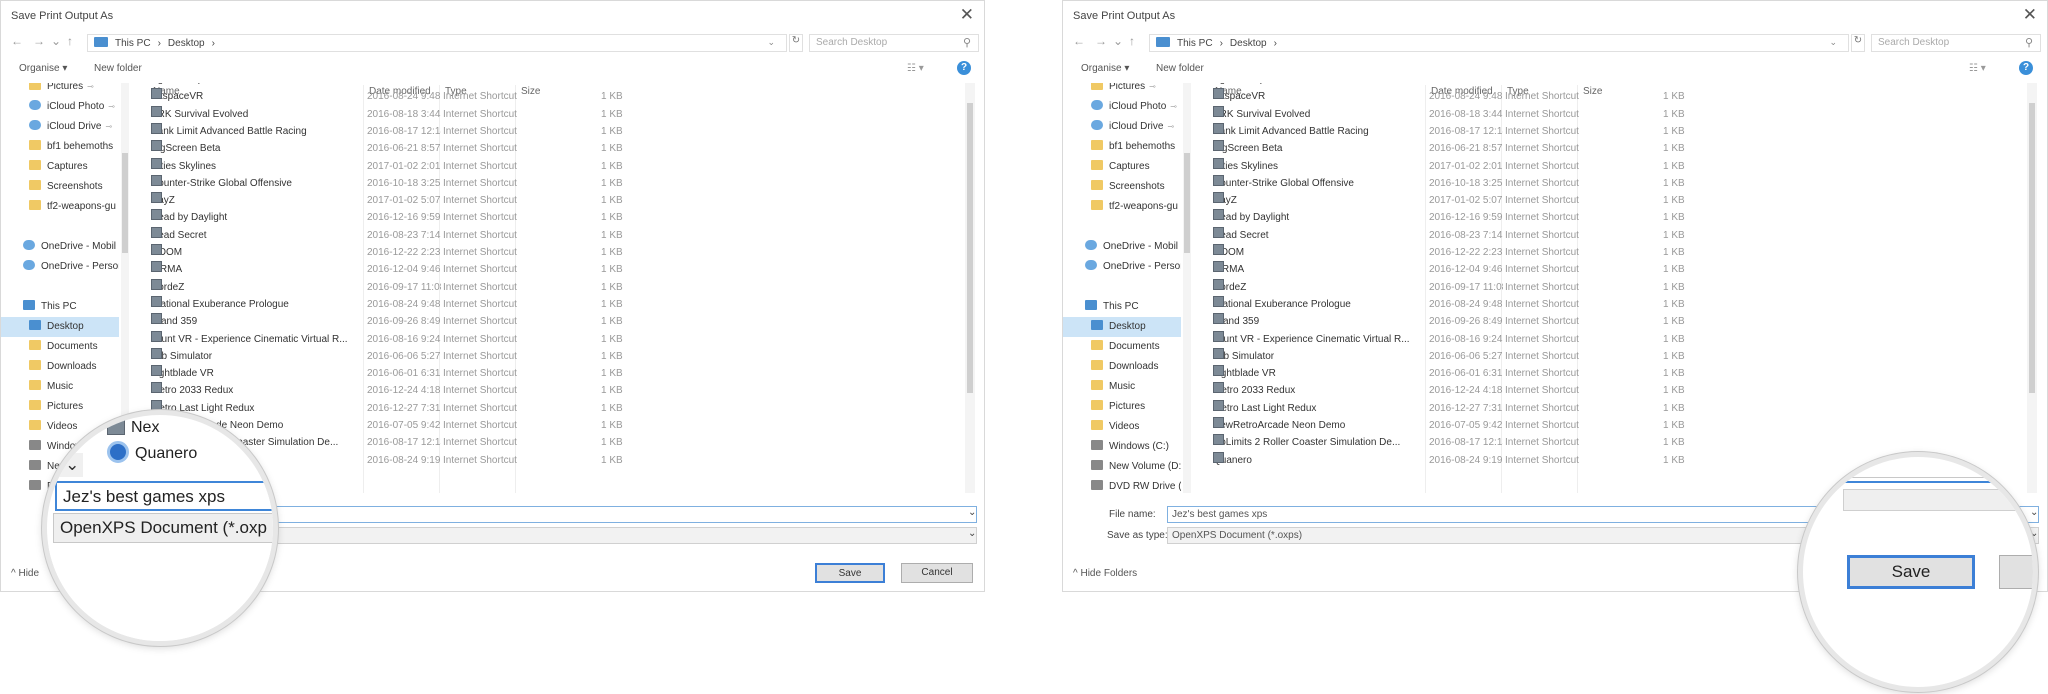  Describe the element at coordinates (1122, 267) in the screenshot. I see `nav-item: OneDrive - Persor` at that location.